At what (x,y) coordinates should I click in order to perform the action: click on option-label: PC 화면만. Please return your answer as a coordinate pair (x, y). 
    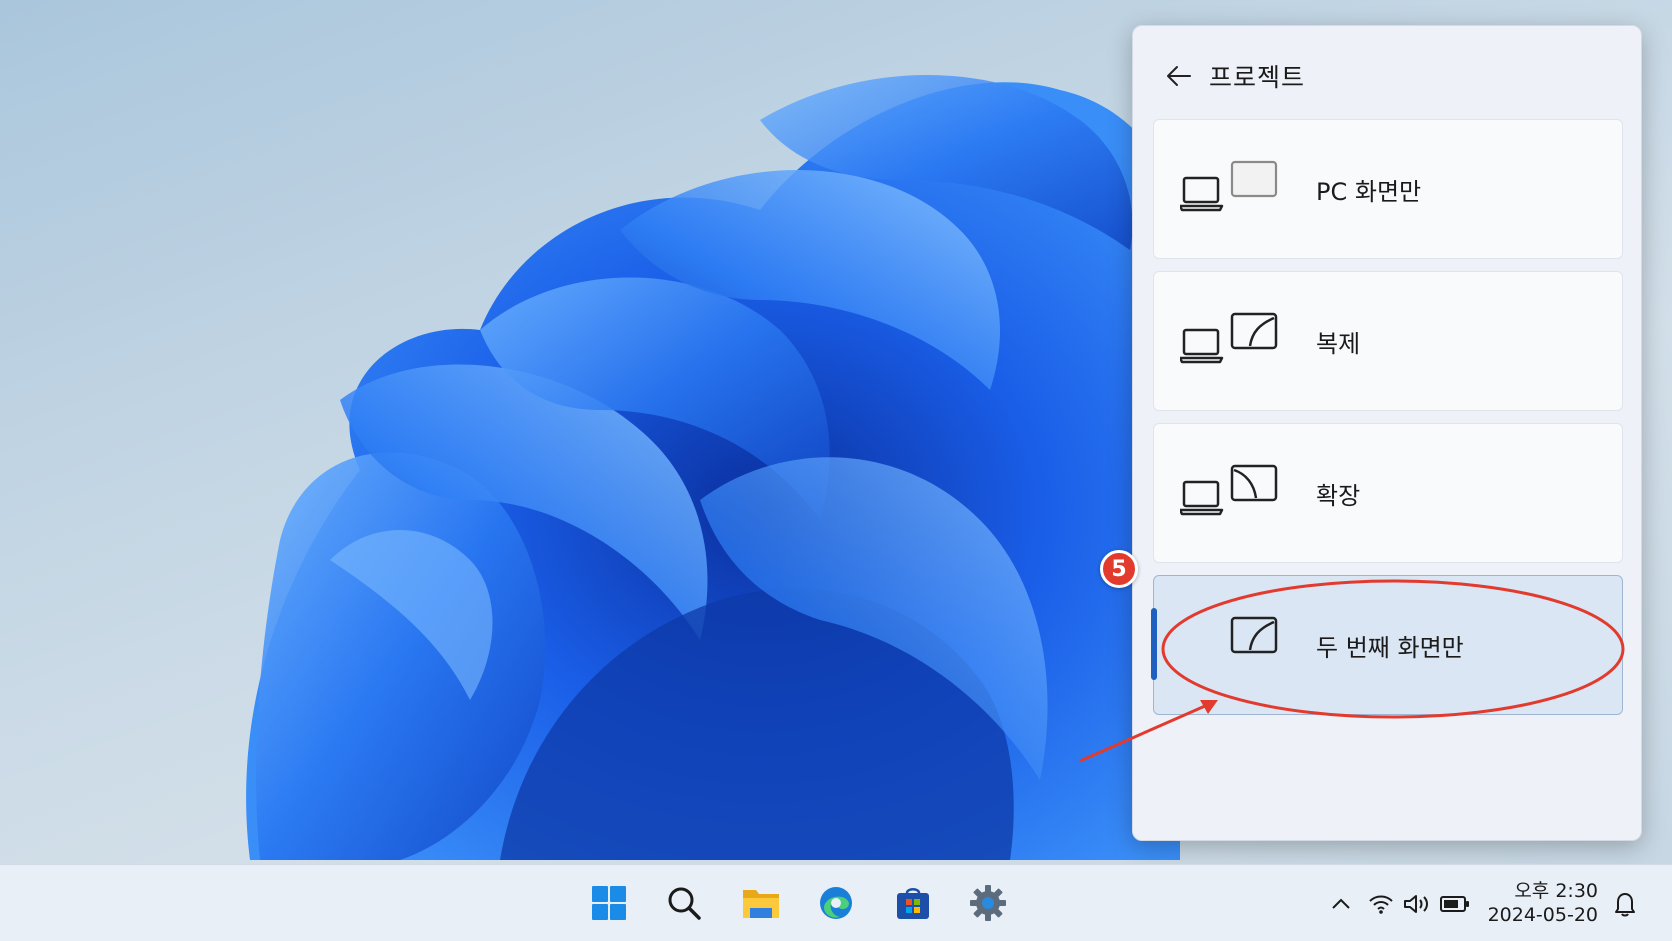
    Looking at the image, I should click on (1369, 191).